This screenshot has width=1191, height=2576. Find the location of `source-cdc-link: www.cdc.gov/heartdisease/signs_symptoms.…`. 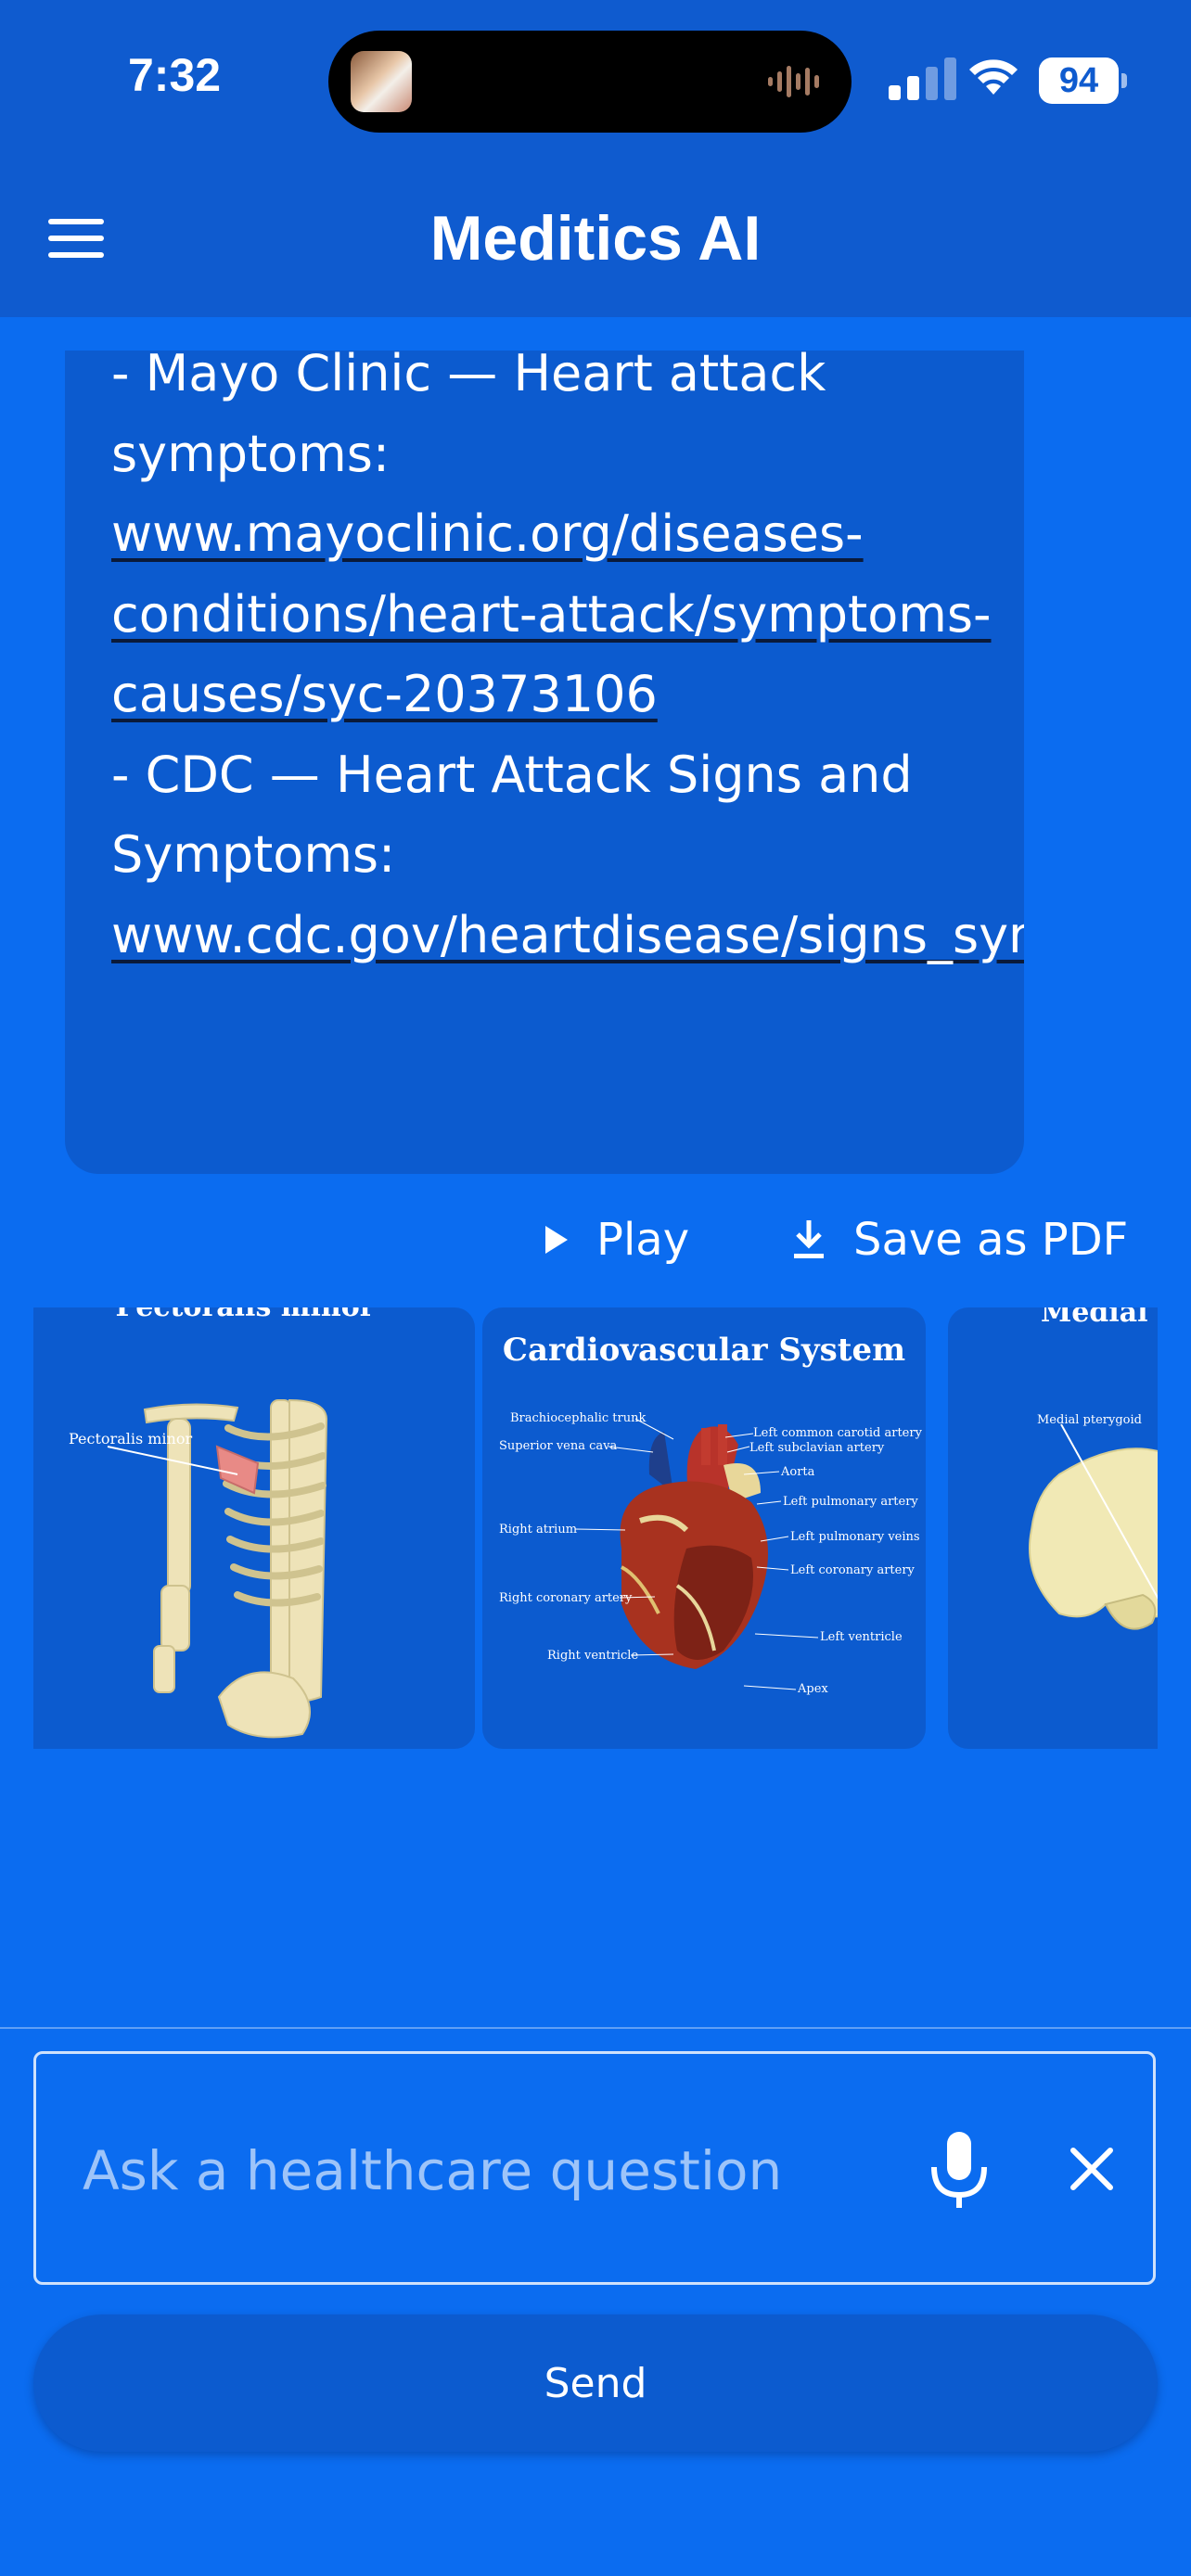

source-cdc-link: www.cdc.gov/heartdisease/signs_symptoms.… is located at coordinates (567, 935).